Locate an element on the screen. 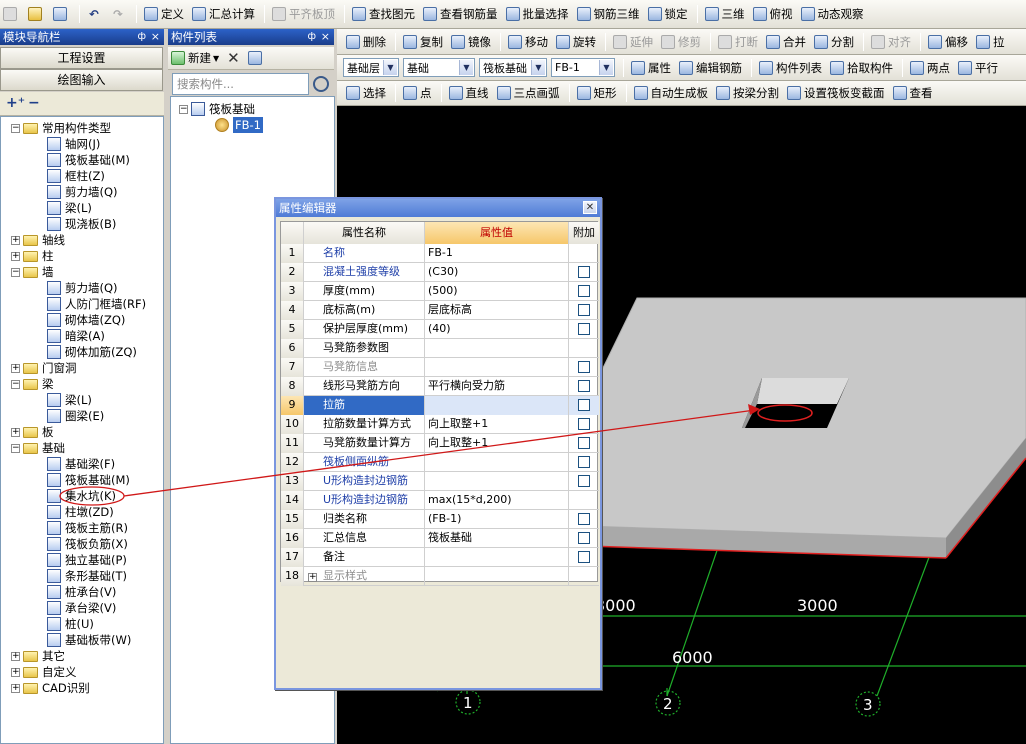 This screenshot has width=1026, height=744. batch-select-button: 批量选择 is located at coordinates (537, 14).